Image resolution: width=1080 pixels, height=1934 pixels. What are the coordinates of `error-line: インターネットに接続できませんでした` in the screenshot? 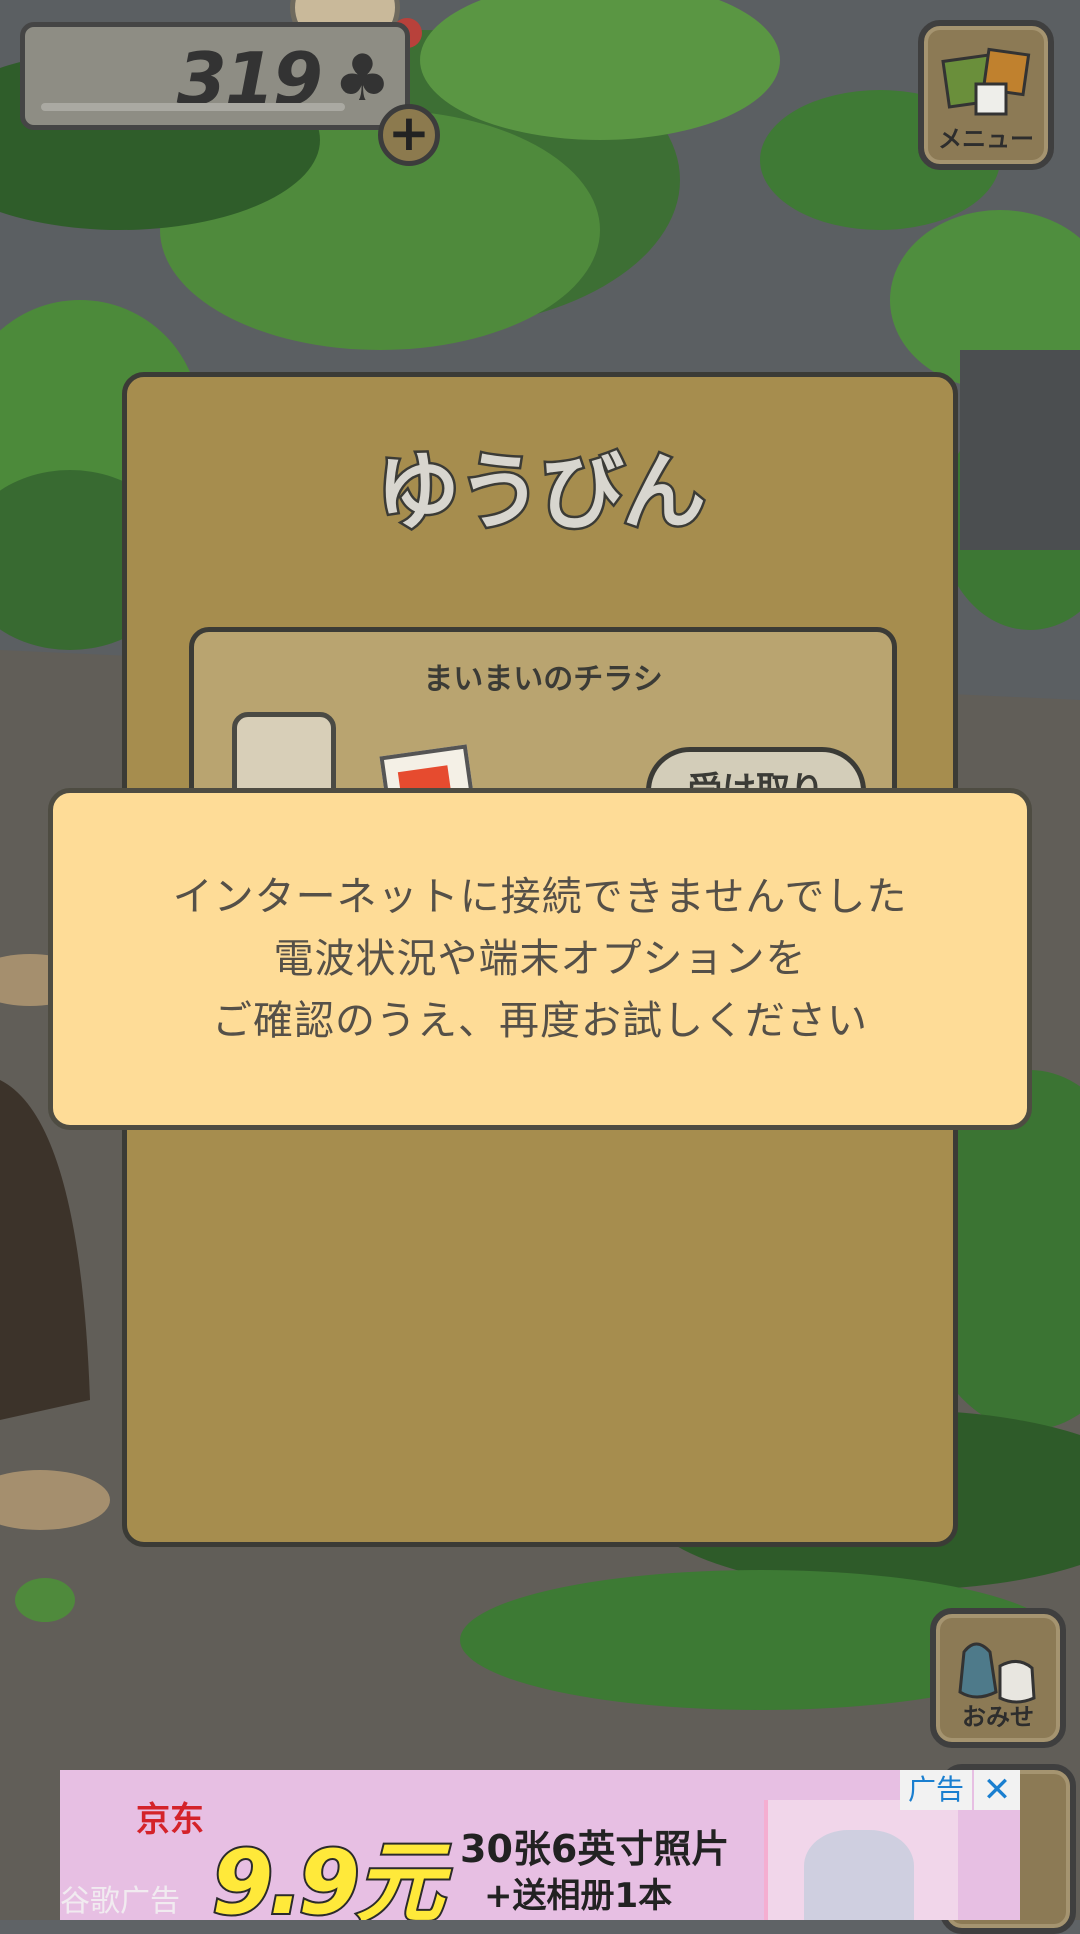 It's located at (540, 897).